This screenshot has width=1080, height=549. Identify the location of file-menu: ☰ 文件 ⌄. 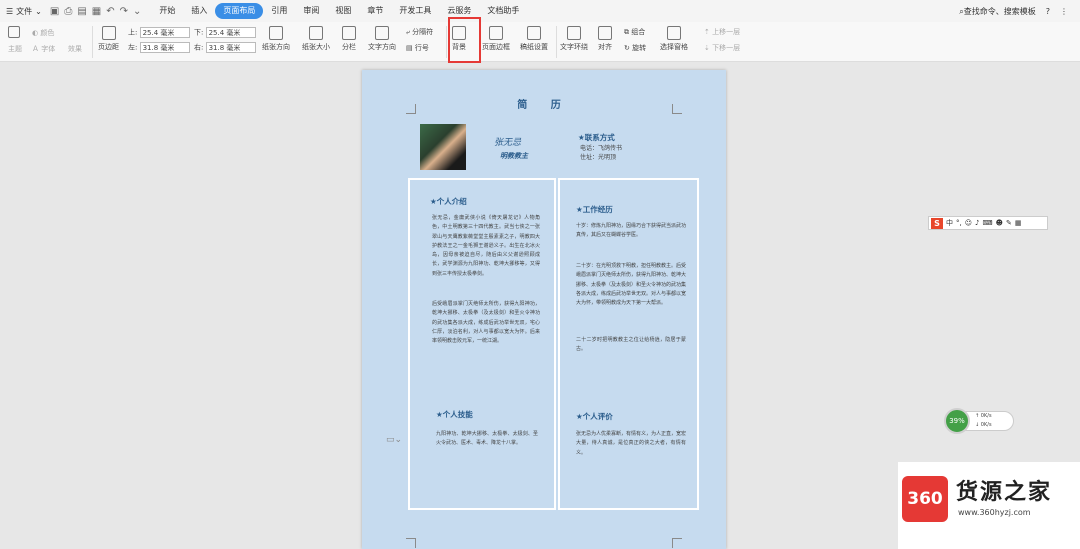
(24, 11).